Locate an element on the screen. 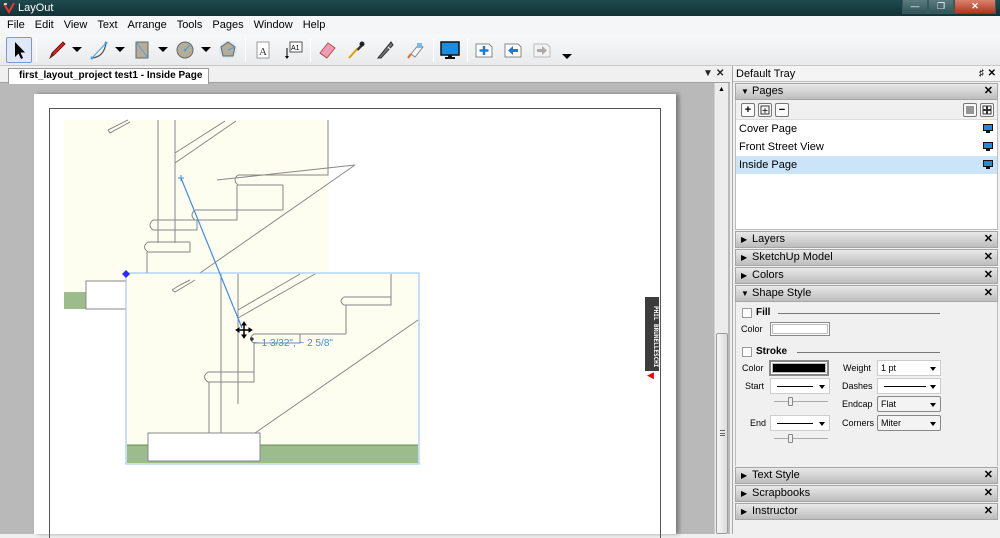 The height and width of the screenshot is (538, 1000). panel-header-shape-style: ▼ Shape Style ✕ is located at coordinates (866, 293).